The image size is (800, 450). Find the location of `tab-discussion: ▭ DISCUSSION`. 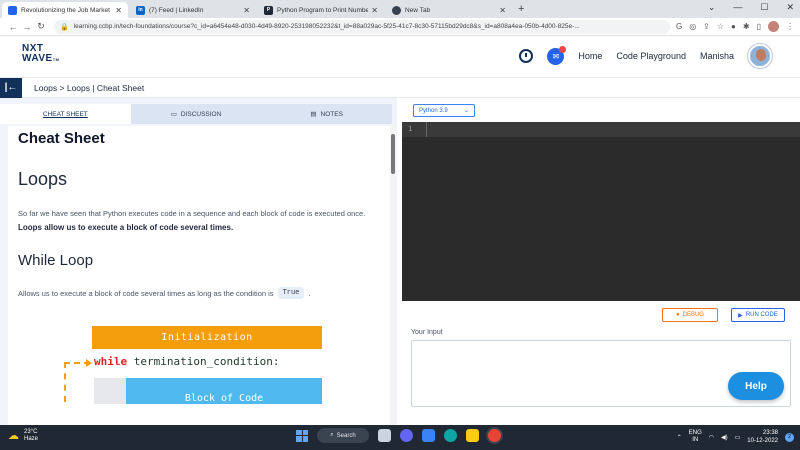

tab-discussion: ▭ DISCUSSION is located at coordinates (196, 114).